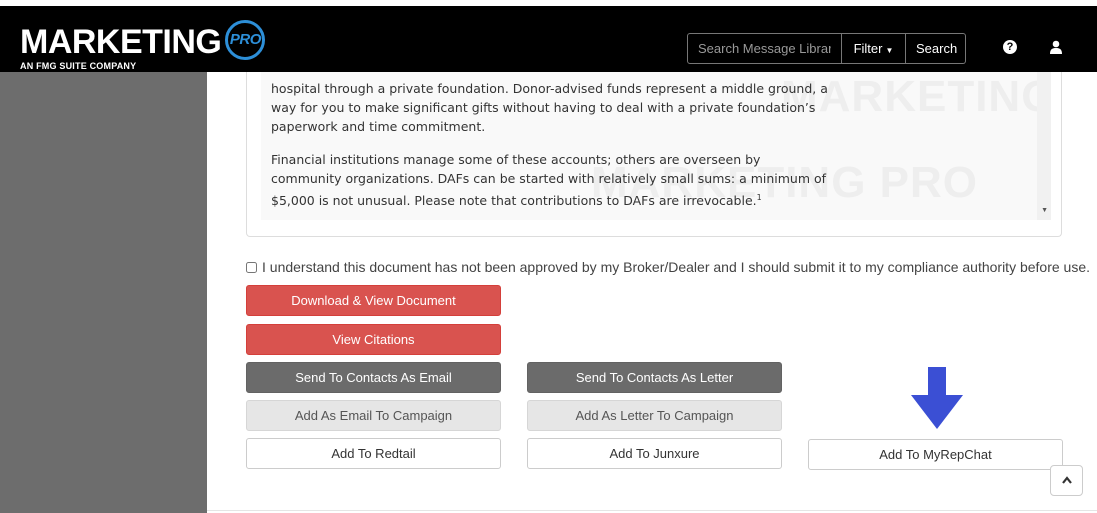  Describe the element at coordinates (373, 415) in the screenshot. I see `add-email-to-campaign-button: Add As Email To Campaign` at that location.